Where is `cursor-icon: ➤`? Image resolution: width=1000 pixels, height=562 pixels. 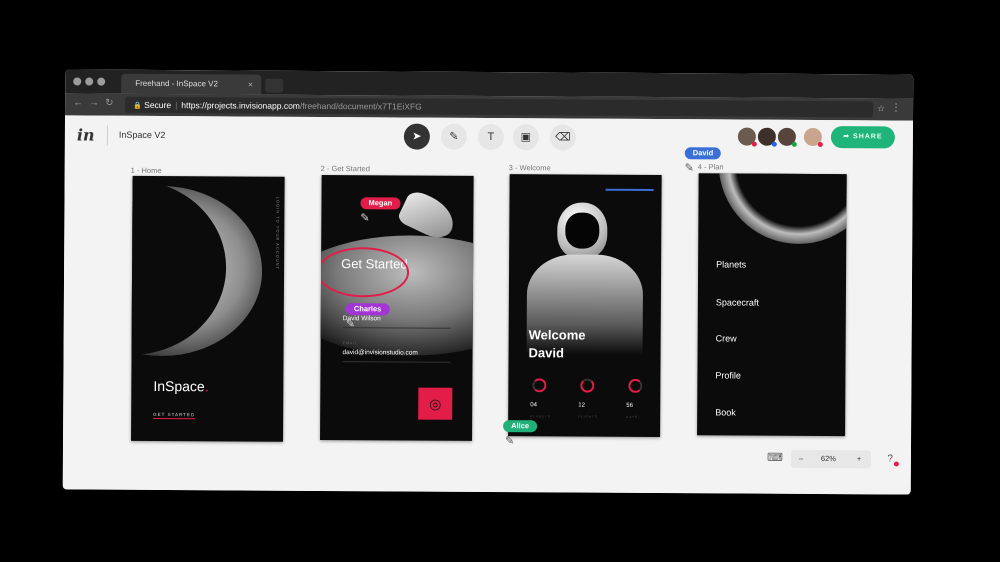
cursor-icon: ➤ is located at coordinates (417, 136).